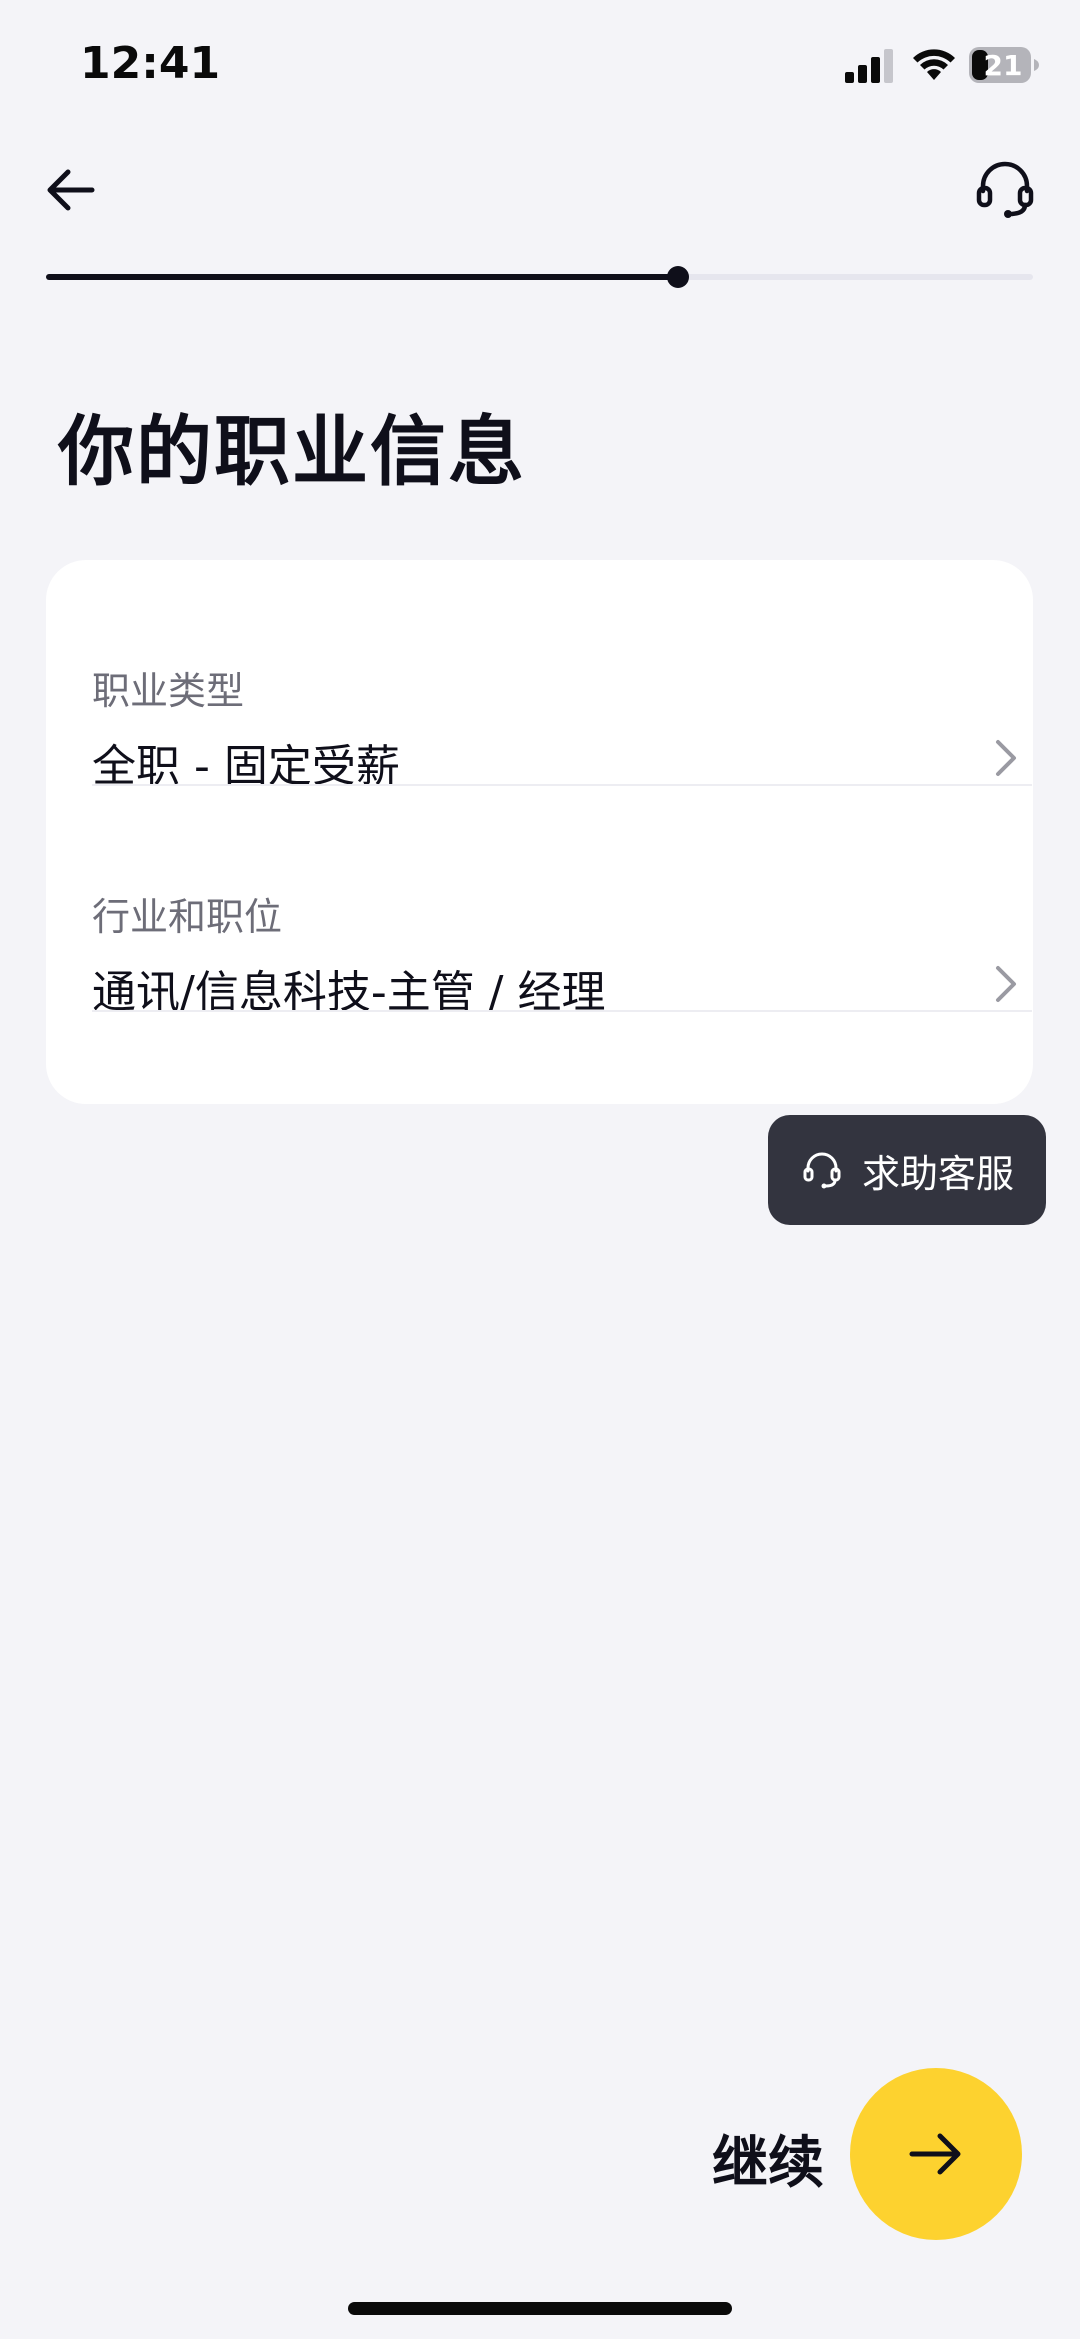 This screenshot has width=1080, height=2339. What do you see at coordinates (168, 691) in the screenshot?
I see `employment-type-label: 职业类型` at bounding box center [168, 691].